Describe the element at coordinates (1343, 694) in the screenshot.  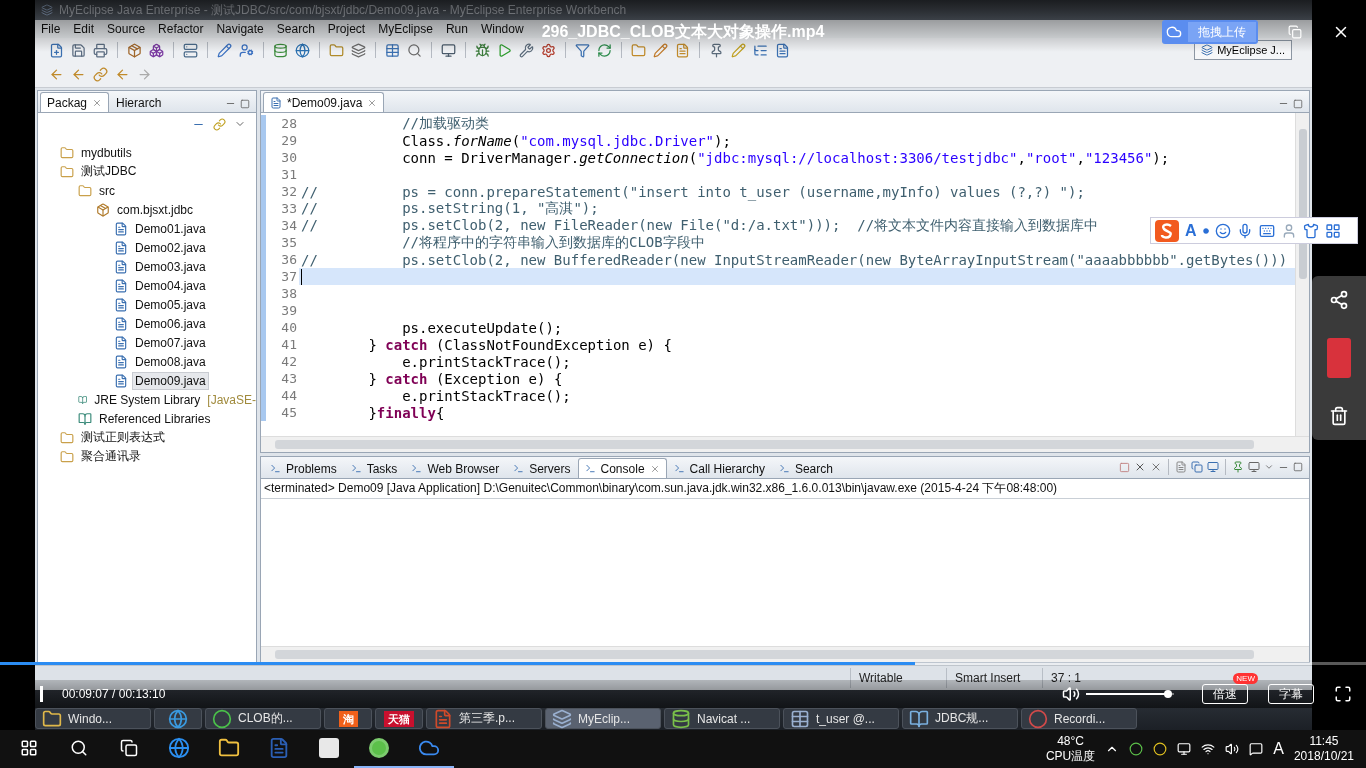
I see `fullscreen-icon` at that location.